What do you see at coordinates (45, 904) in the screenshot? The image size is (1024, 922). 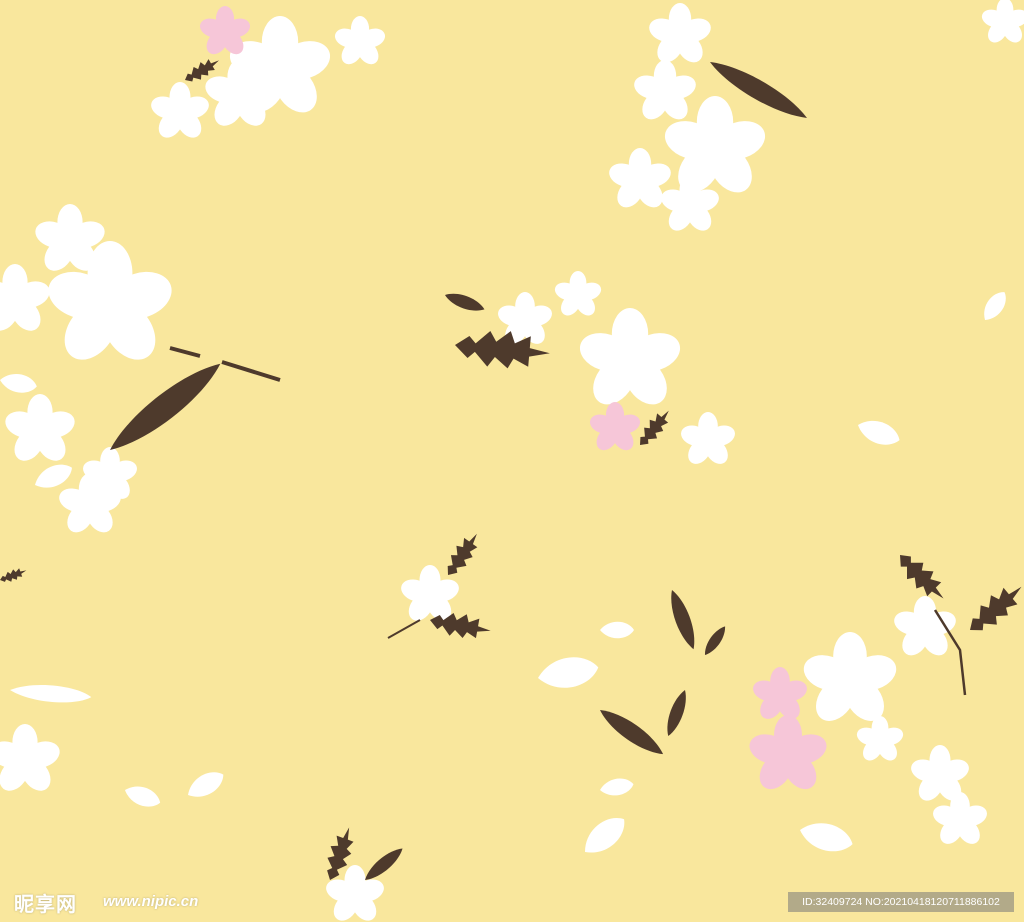 I see `watermark-logo: 昵享网` at bounding box center [45, 904].